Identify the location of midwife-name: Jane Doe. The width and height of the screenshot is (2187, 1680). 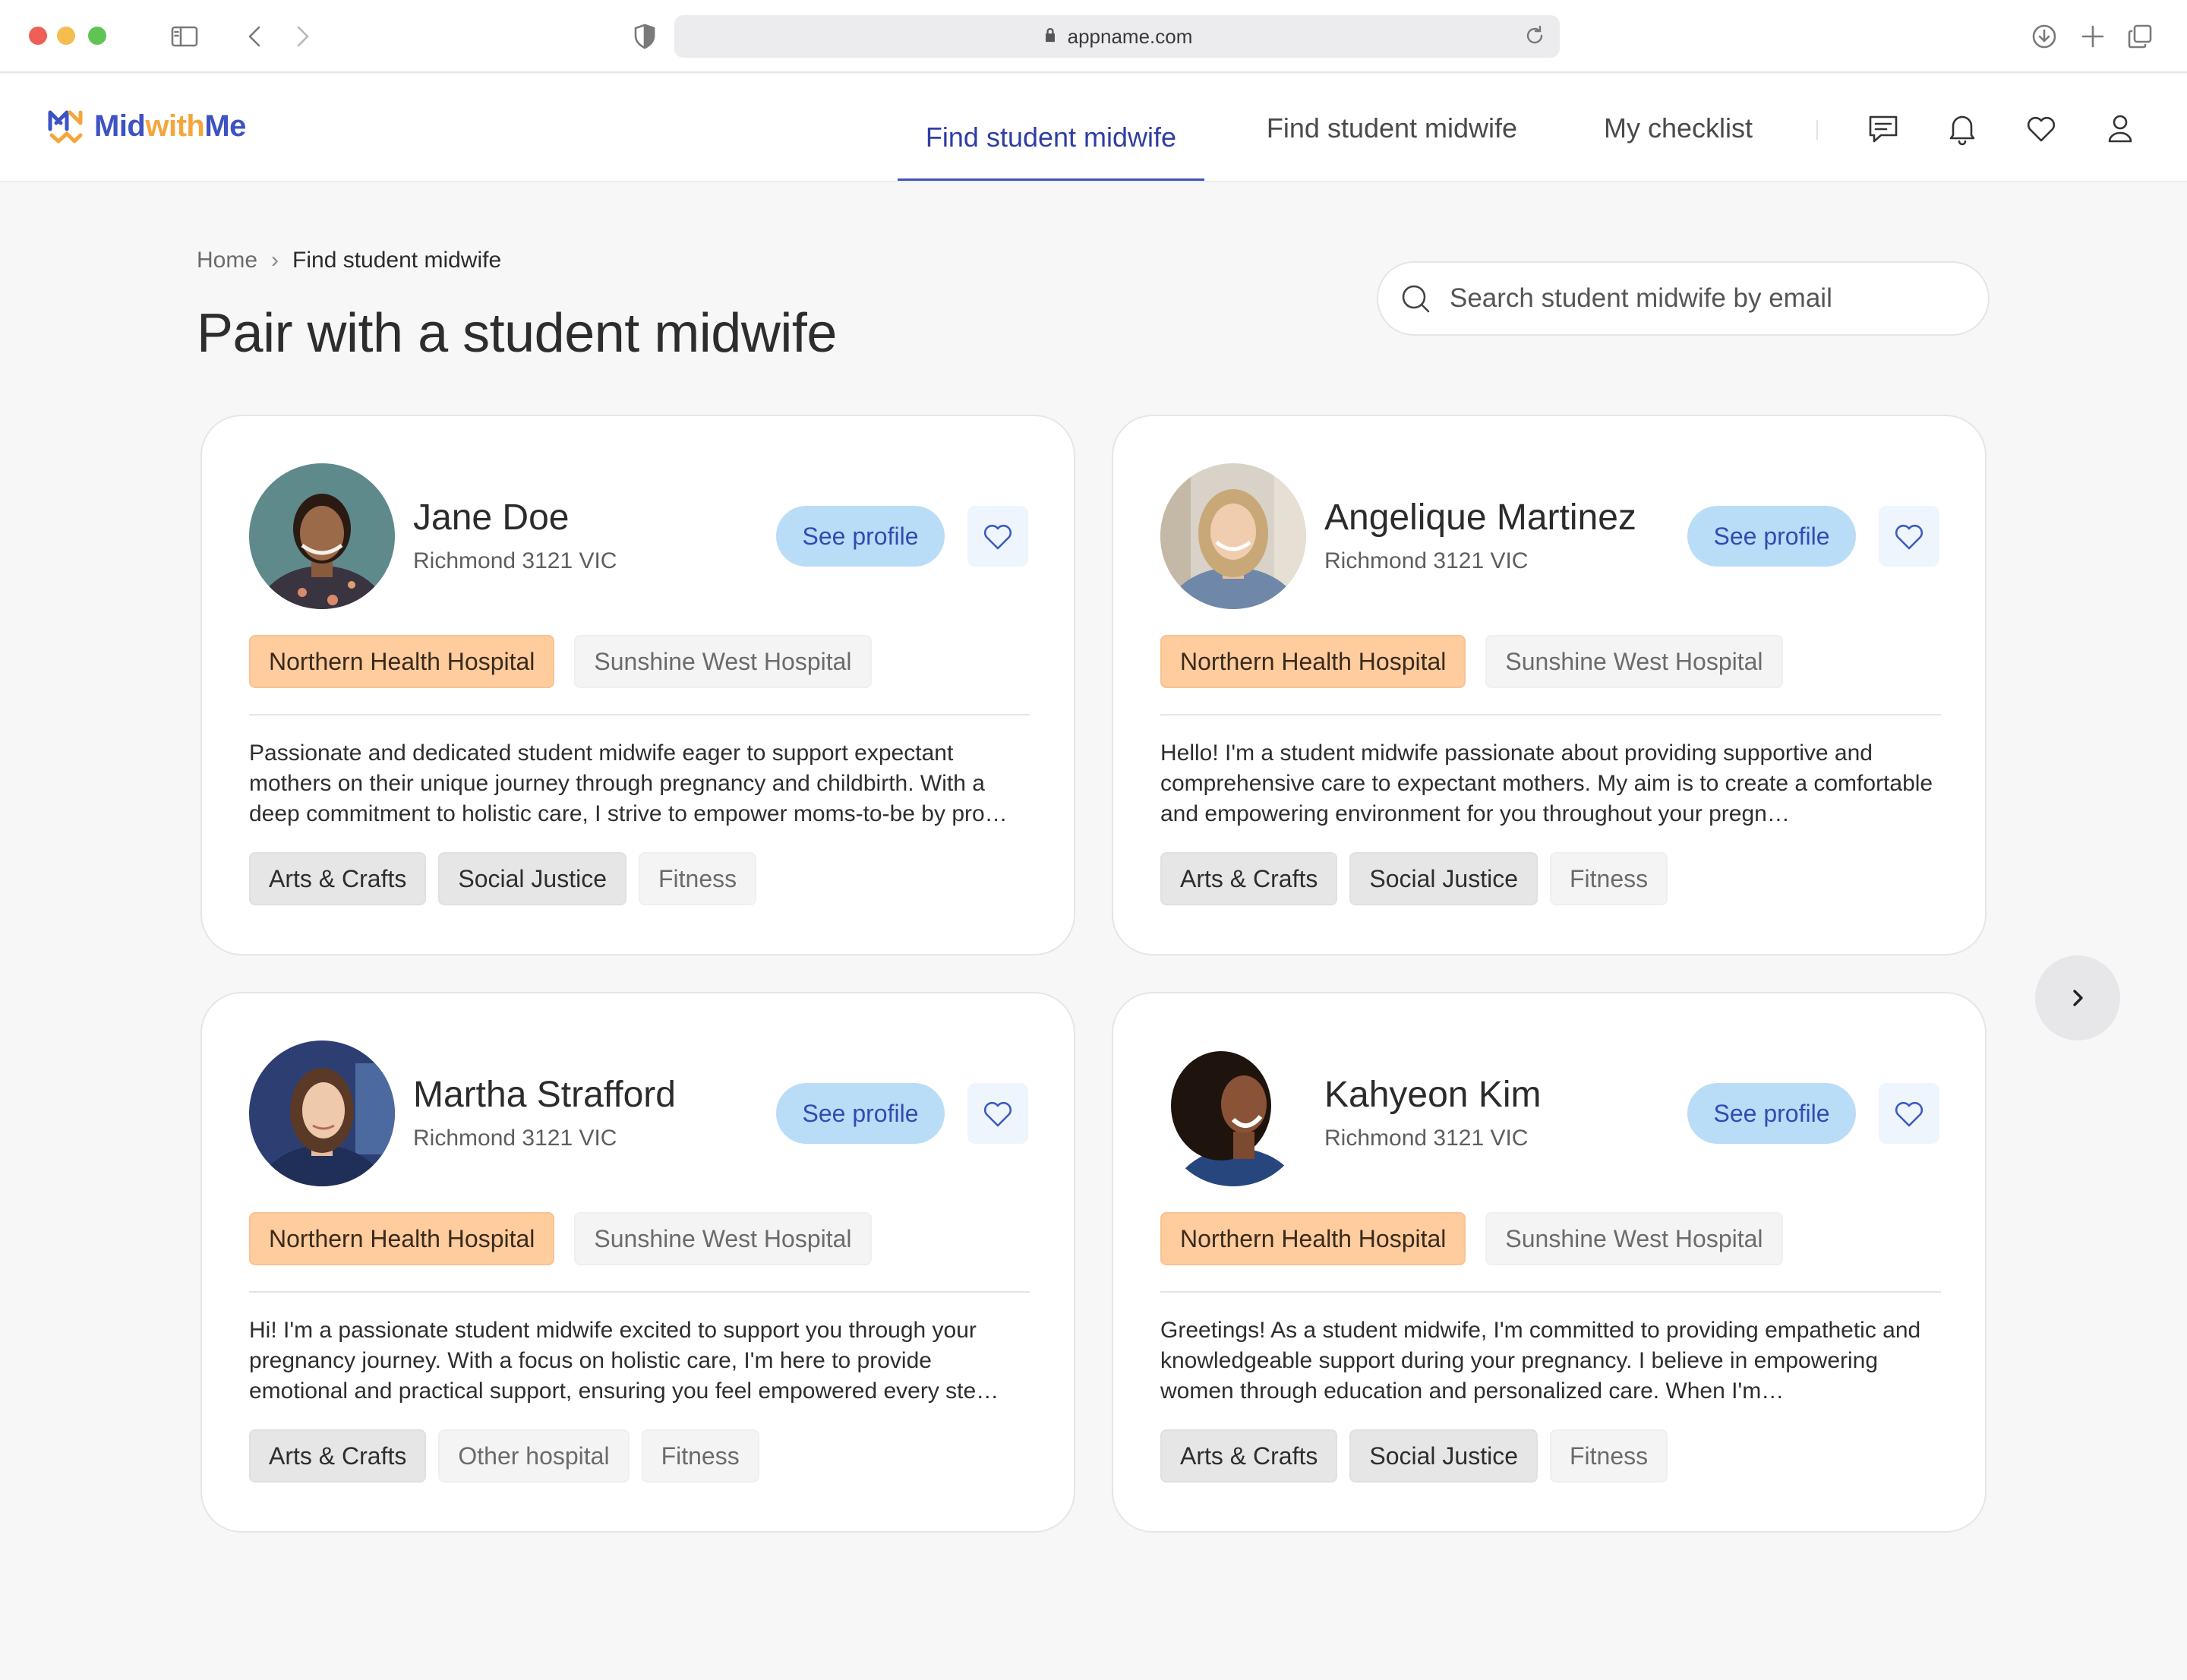
(492, 517).